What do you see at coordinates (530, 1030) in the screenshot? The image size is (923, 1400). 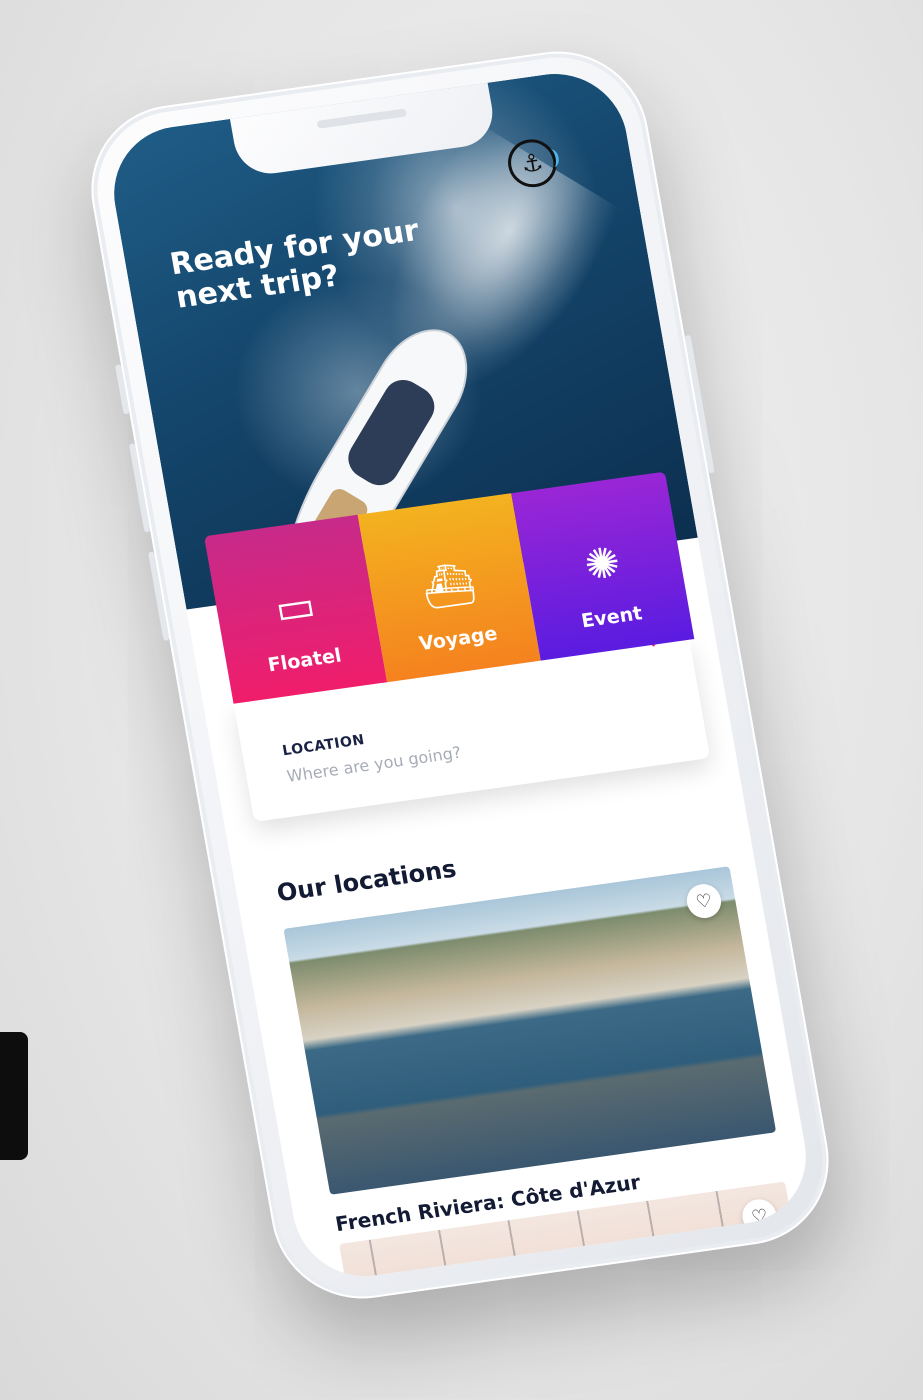 I see `location-photo: ♡` at bounding box center [530, 1030].